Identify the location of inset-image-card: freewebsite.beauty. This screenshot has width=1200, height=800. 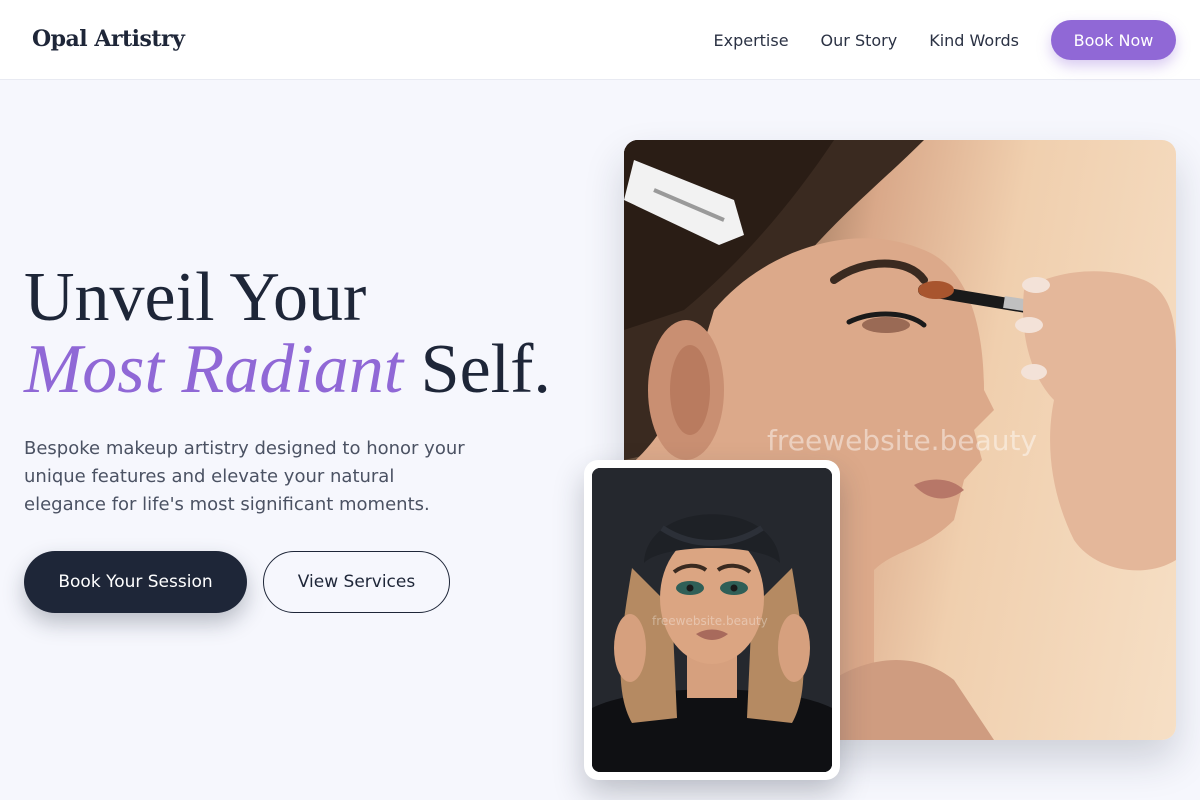
(712, 620).